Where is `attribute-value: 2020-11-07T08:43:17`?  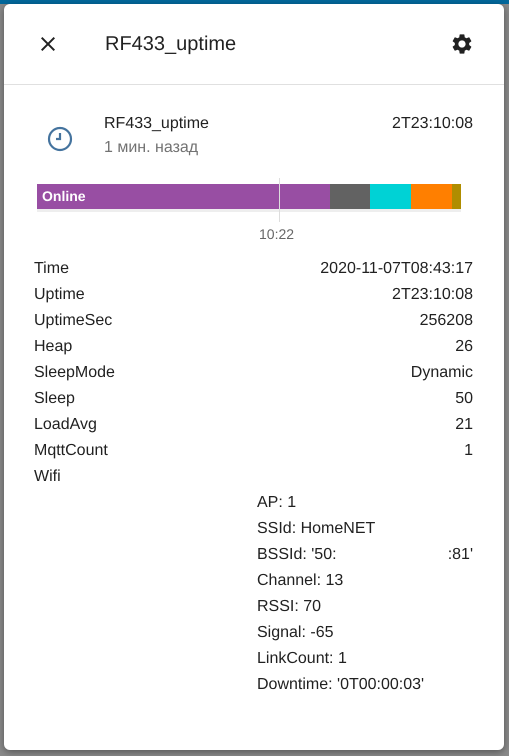 attribute-value: 2020-11-07T08:43:17 is located at coordinates (396, 269).